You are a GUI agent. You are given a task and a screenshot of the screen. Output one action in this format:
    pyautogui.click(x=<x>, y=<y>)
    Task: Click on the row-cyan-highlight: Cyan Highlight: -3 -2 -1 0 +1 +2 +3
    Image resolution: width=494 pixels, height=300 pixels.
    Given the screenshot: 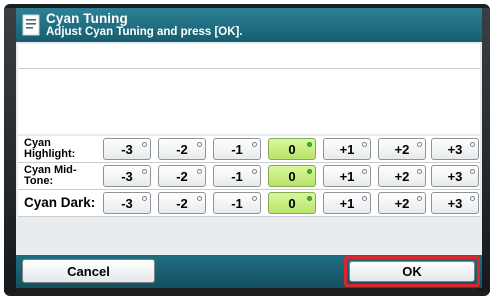 What is the action you would take?
    pyautogui.click(x=249, y=149)
    